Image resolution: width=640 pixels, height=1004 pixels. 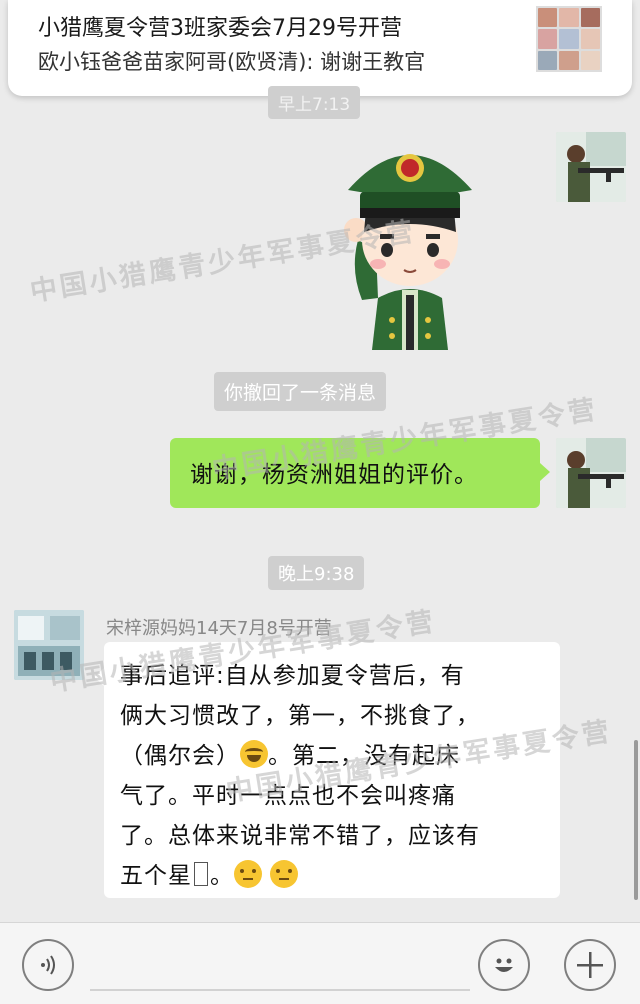 What do you see at coordinates (314, 102) in the screenshot?
I see `partial-timestamp: 早上7:13` at bounding box center [314, 102].